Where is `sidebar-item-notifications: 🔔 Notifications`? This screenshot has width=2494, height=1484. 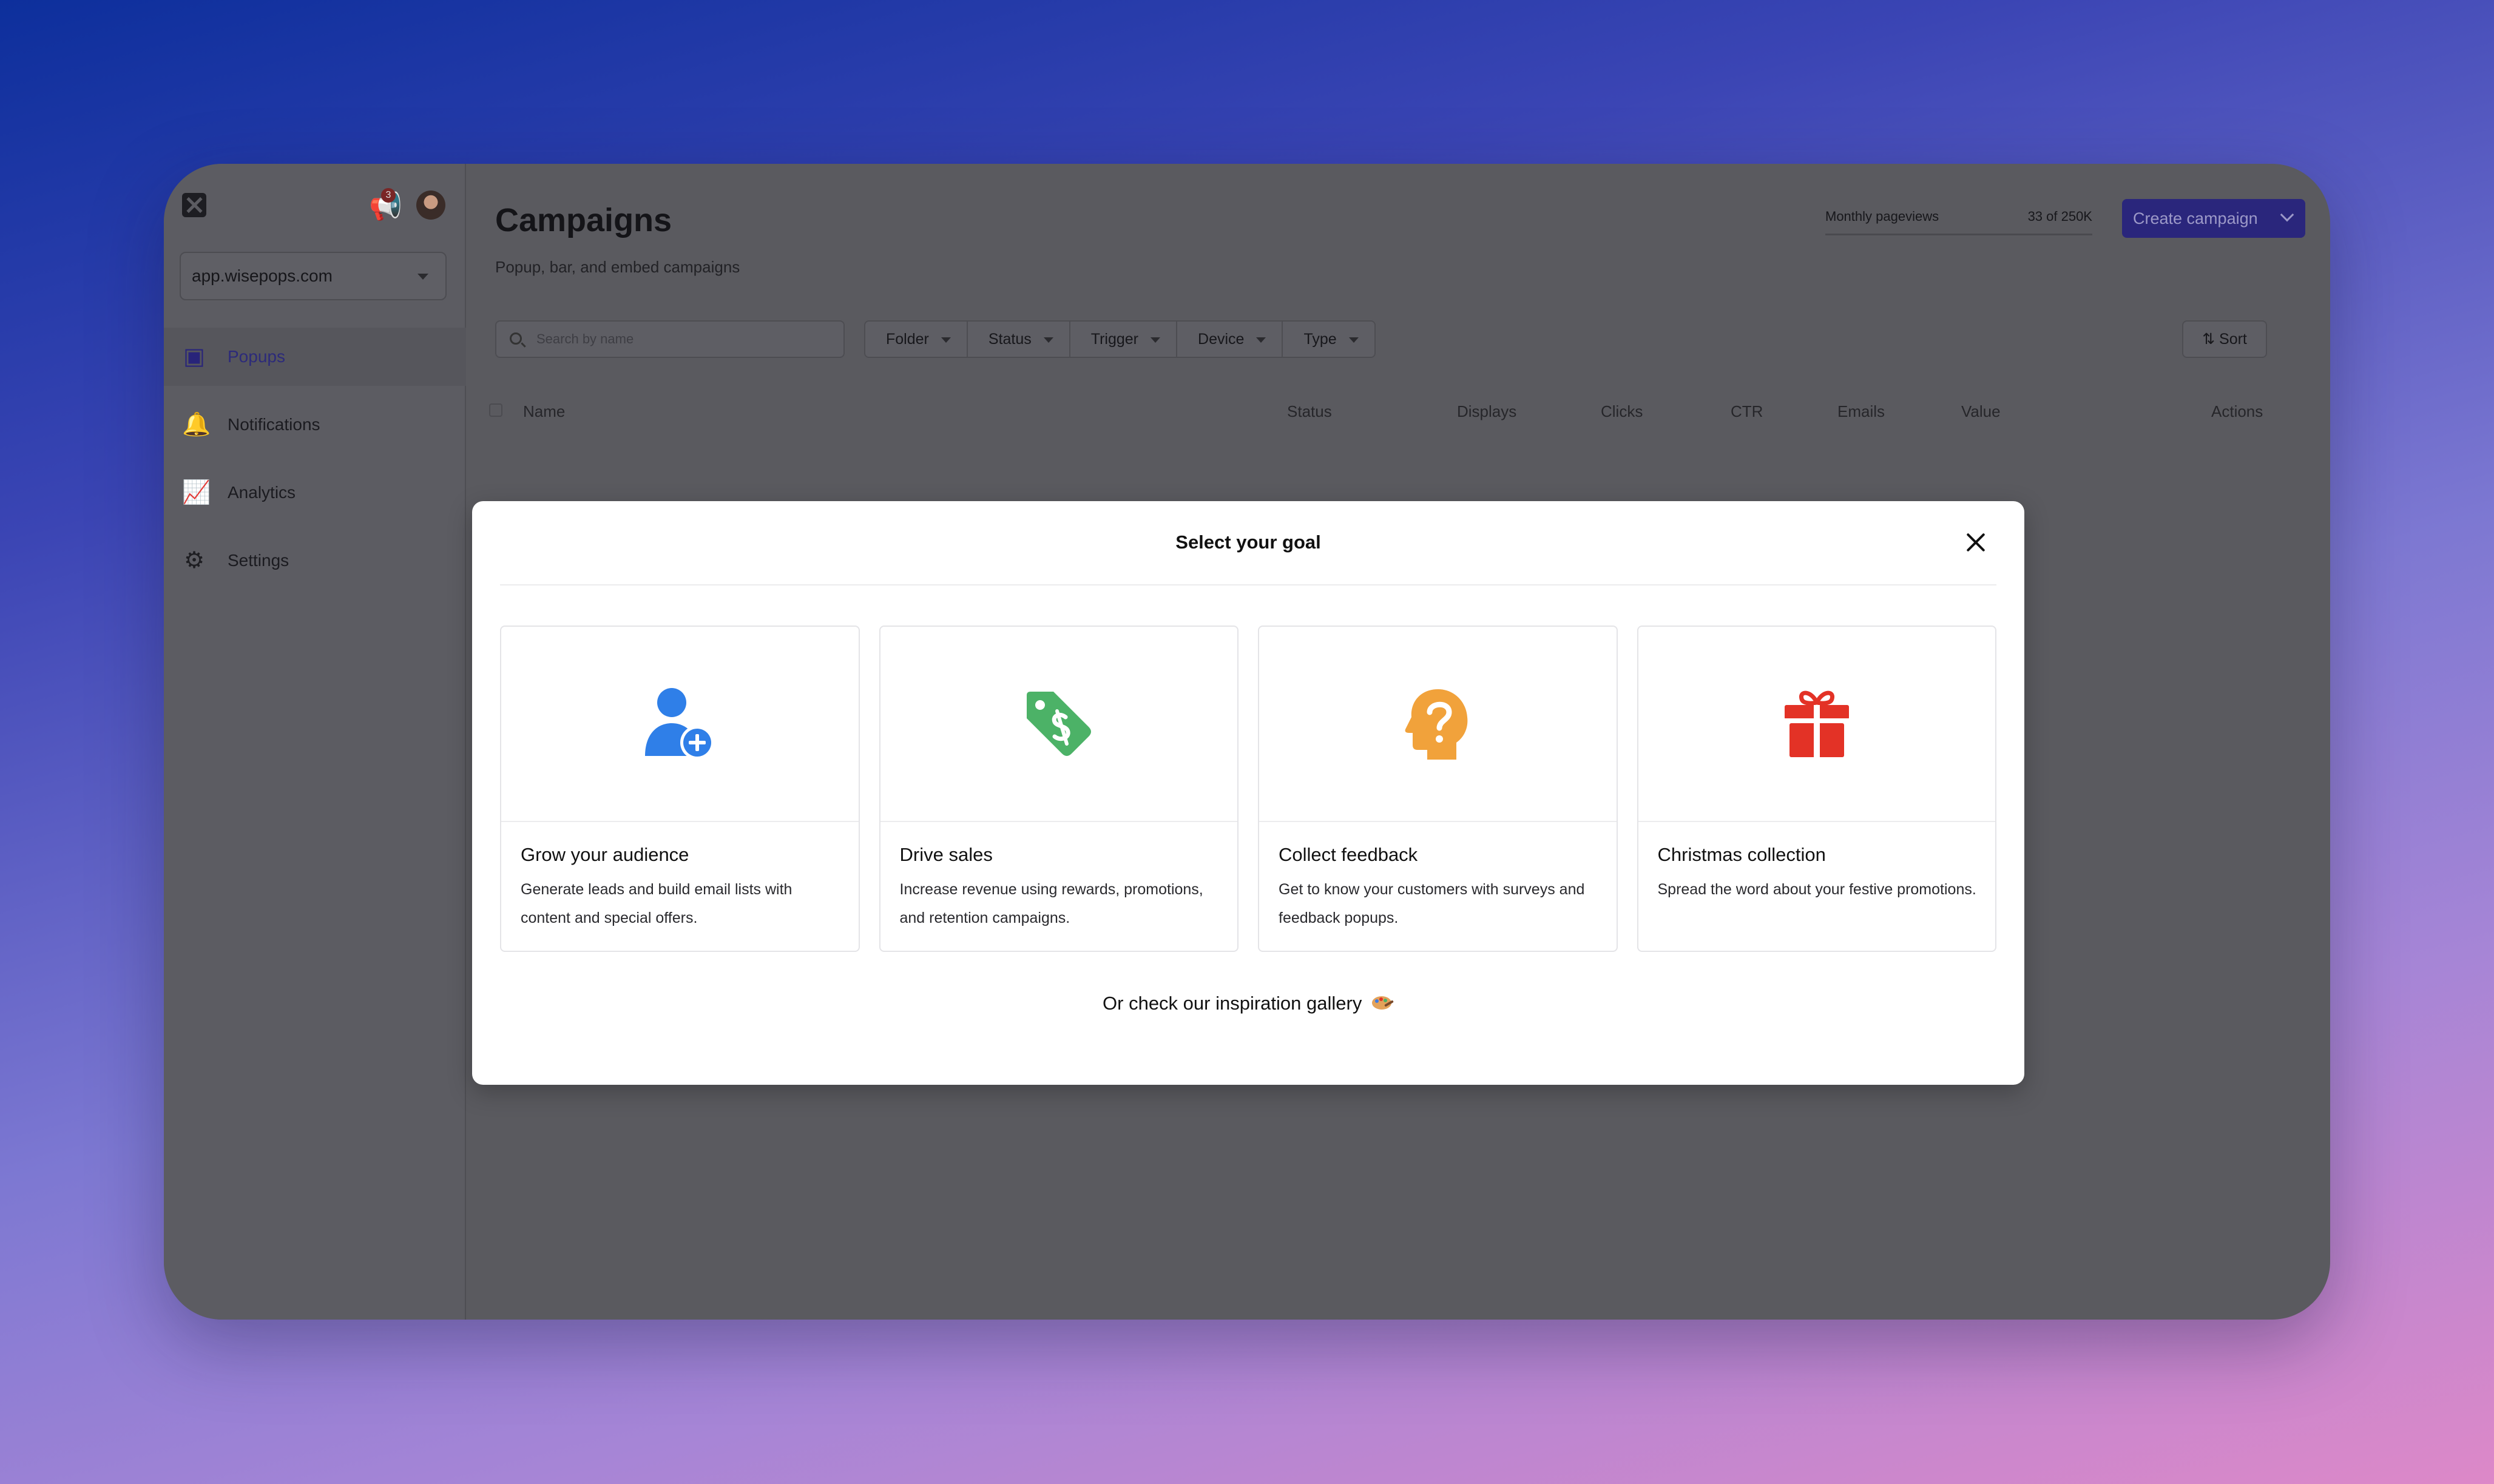
sidebar-item-notifications: 🔔 Notifications is located at coordinates (315, 425).